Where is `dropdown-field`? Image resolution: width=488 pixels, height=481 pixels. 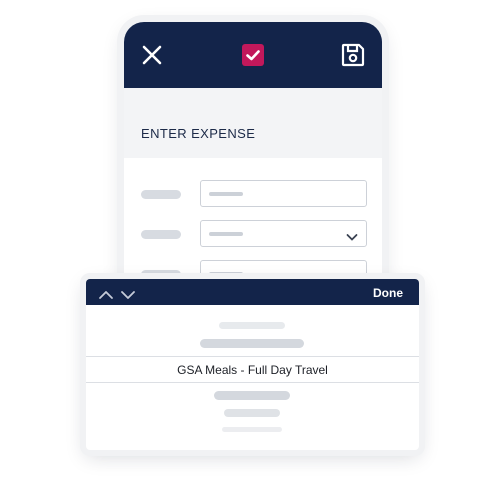 dropdown-field is located at coordinates (283, 233).